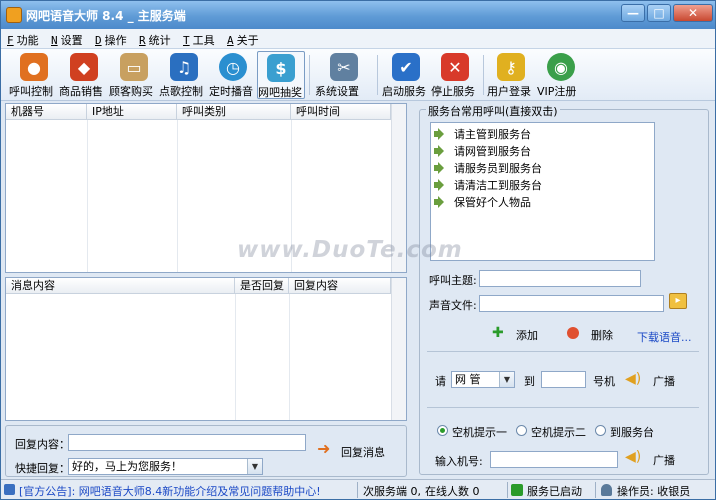 The height and width of the screenshot is (500, 716). What do you see at coordinates (358, 39) in the screenshot?
I see `menu-bar: F 功能 N 设置 D 操作 R 统计 T 工具 A 关于` at bounding box center [358, 39].